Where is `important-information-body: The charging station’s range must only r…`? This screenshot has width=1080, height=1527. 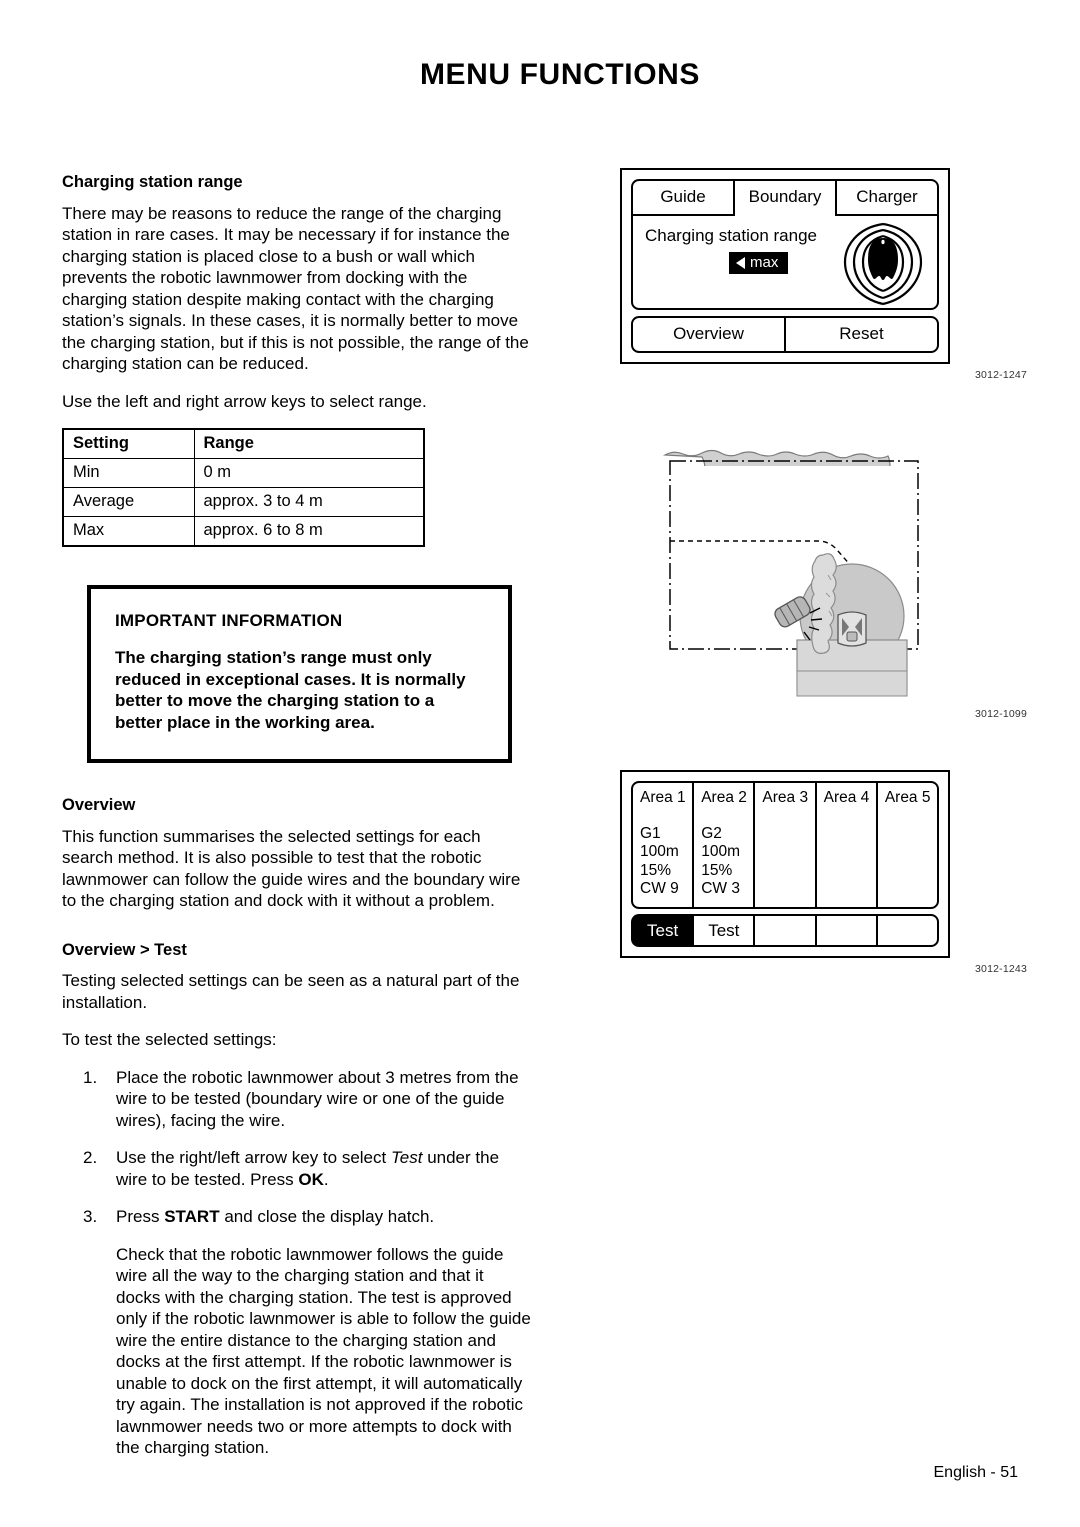 important-information-body: The charging station’s range must only r… is located at coordinates (290, 690).